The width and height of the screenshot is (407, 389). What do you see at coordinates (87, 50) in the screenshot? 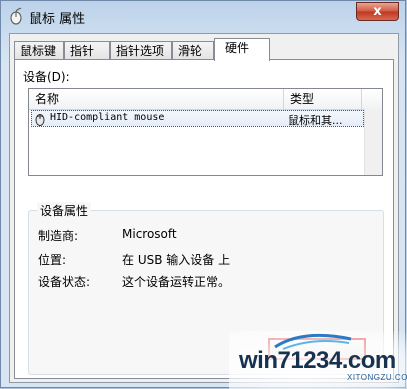
I see `tab-pointers: 指针` at bounding box center [87, 50].